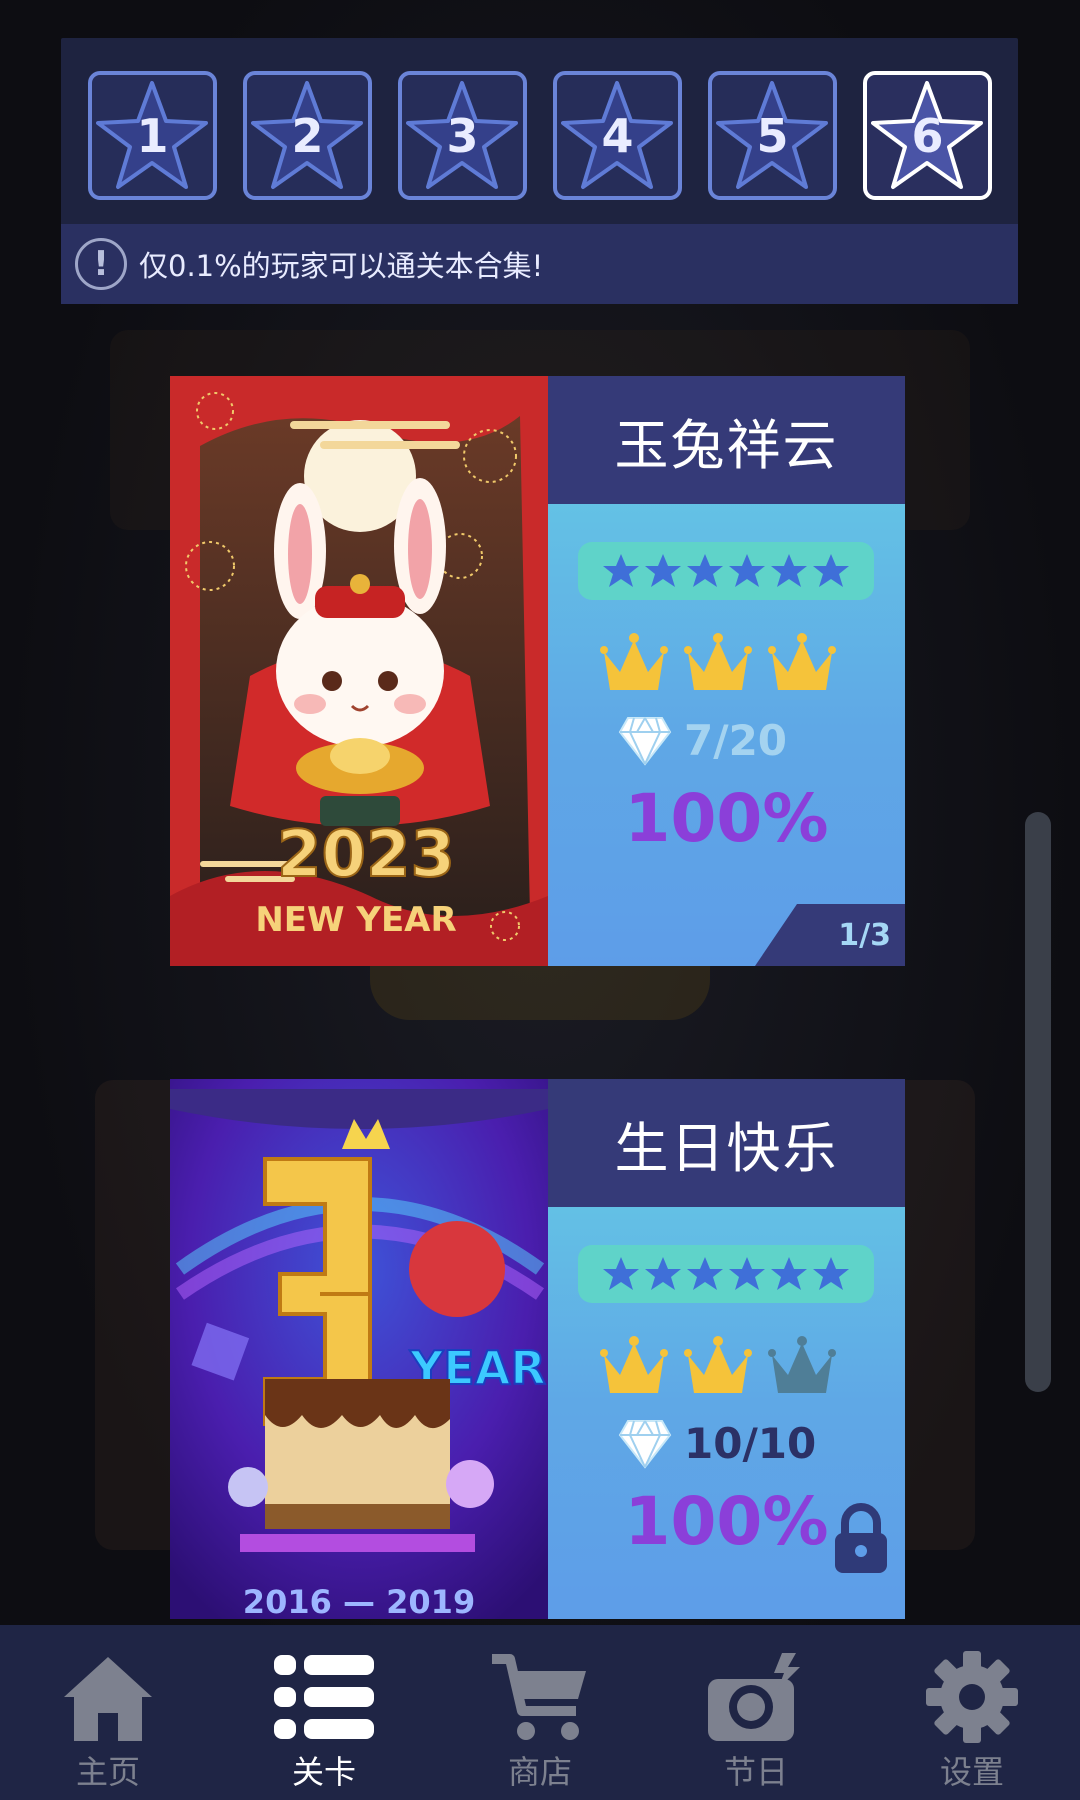 This screenshot has height=1800, width=1080. I want to click on level-button-1: 1, so click(152, 135).